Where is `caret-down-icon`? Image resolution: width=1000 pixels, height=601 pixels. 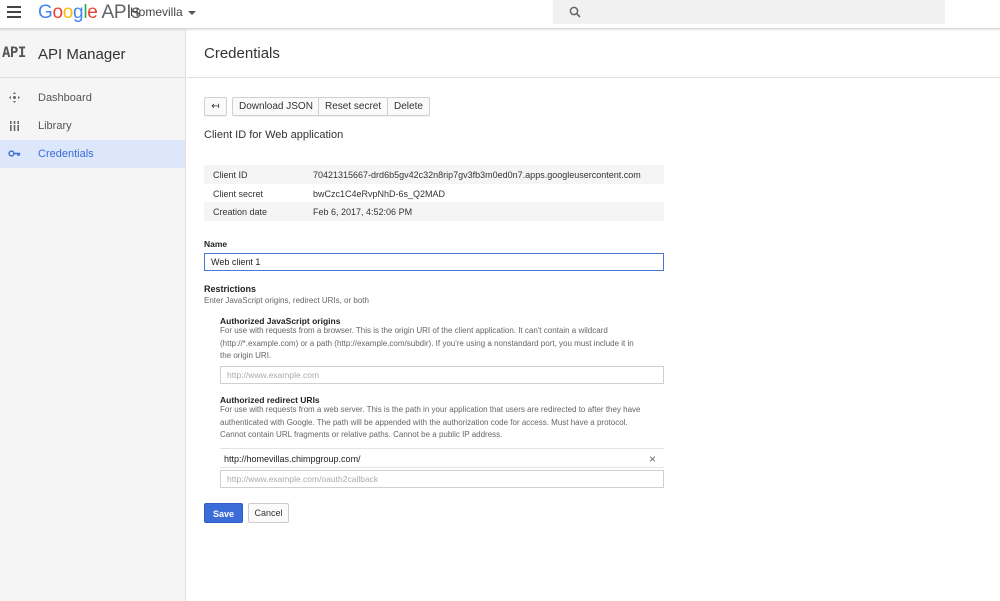
caret-down-icon is located at coordinates (191, 12).